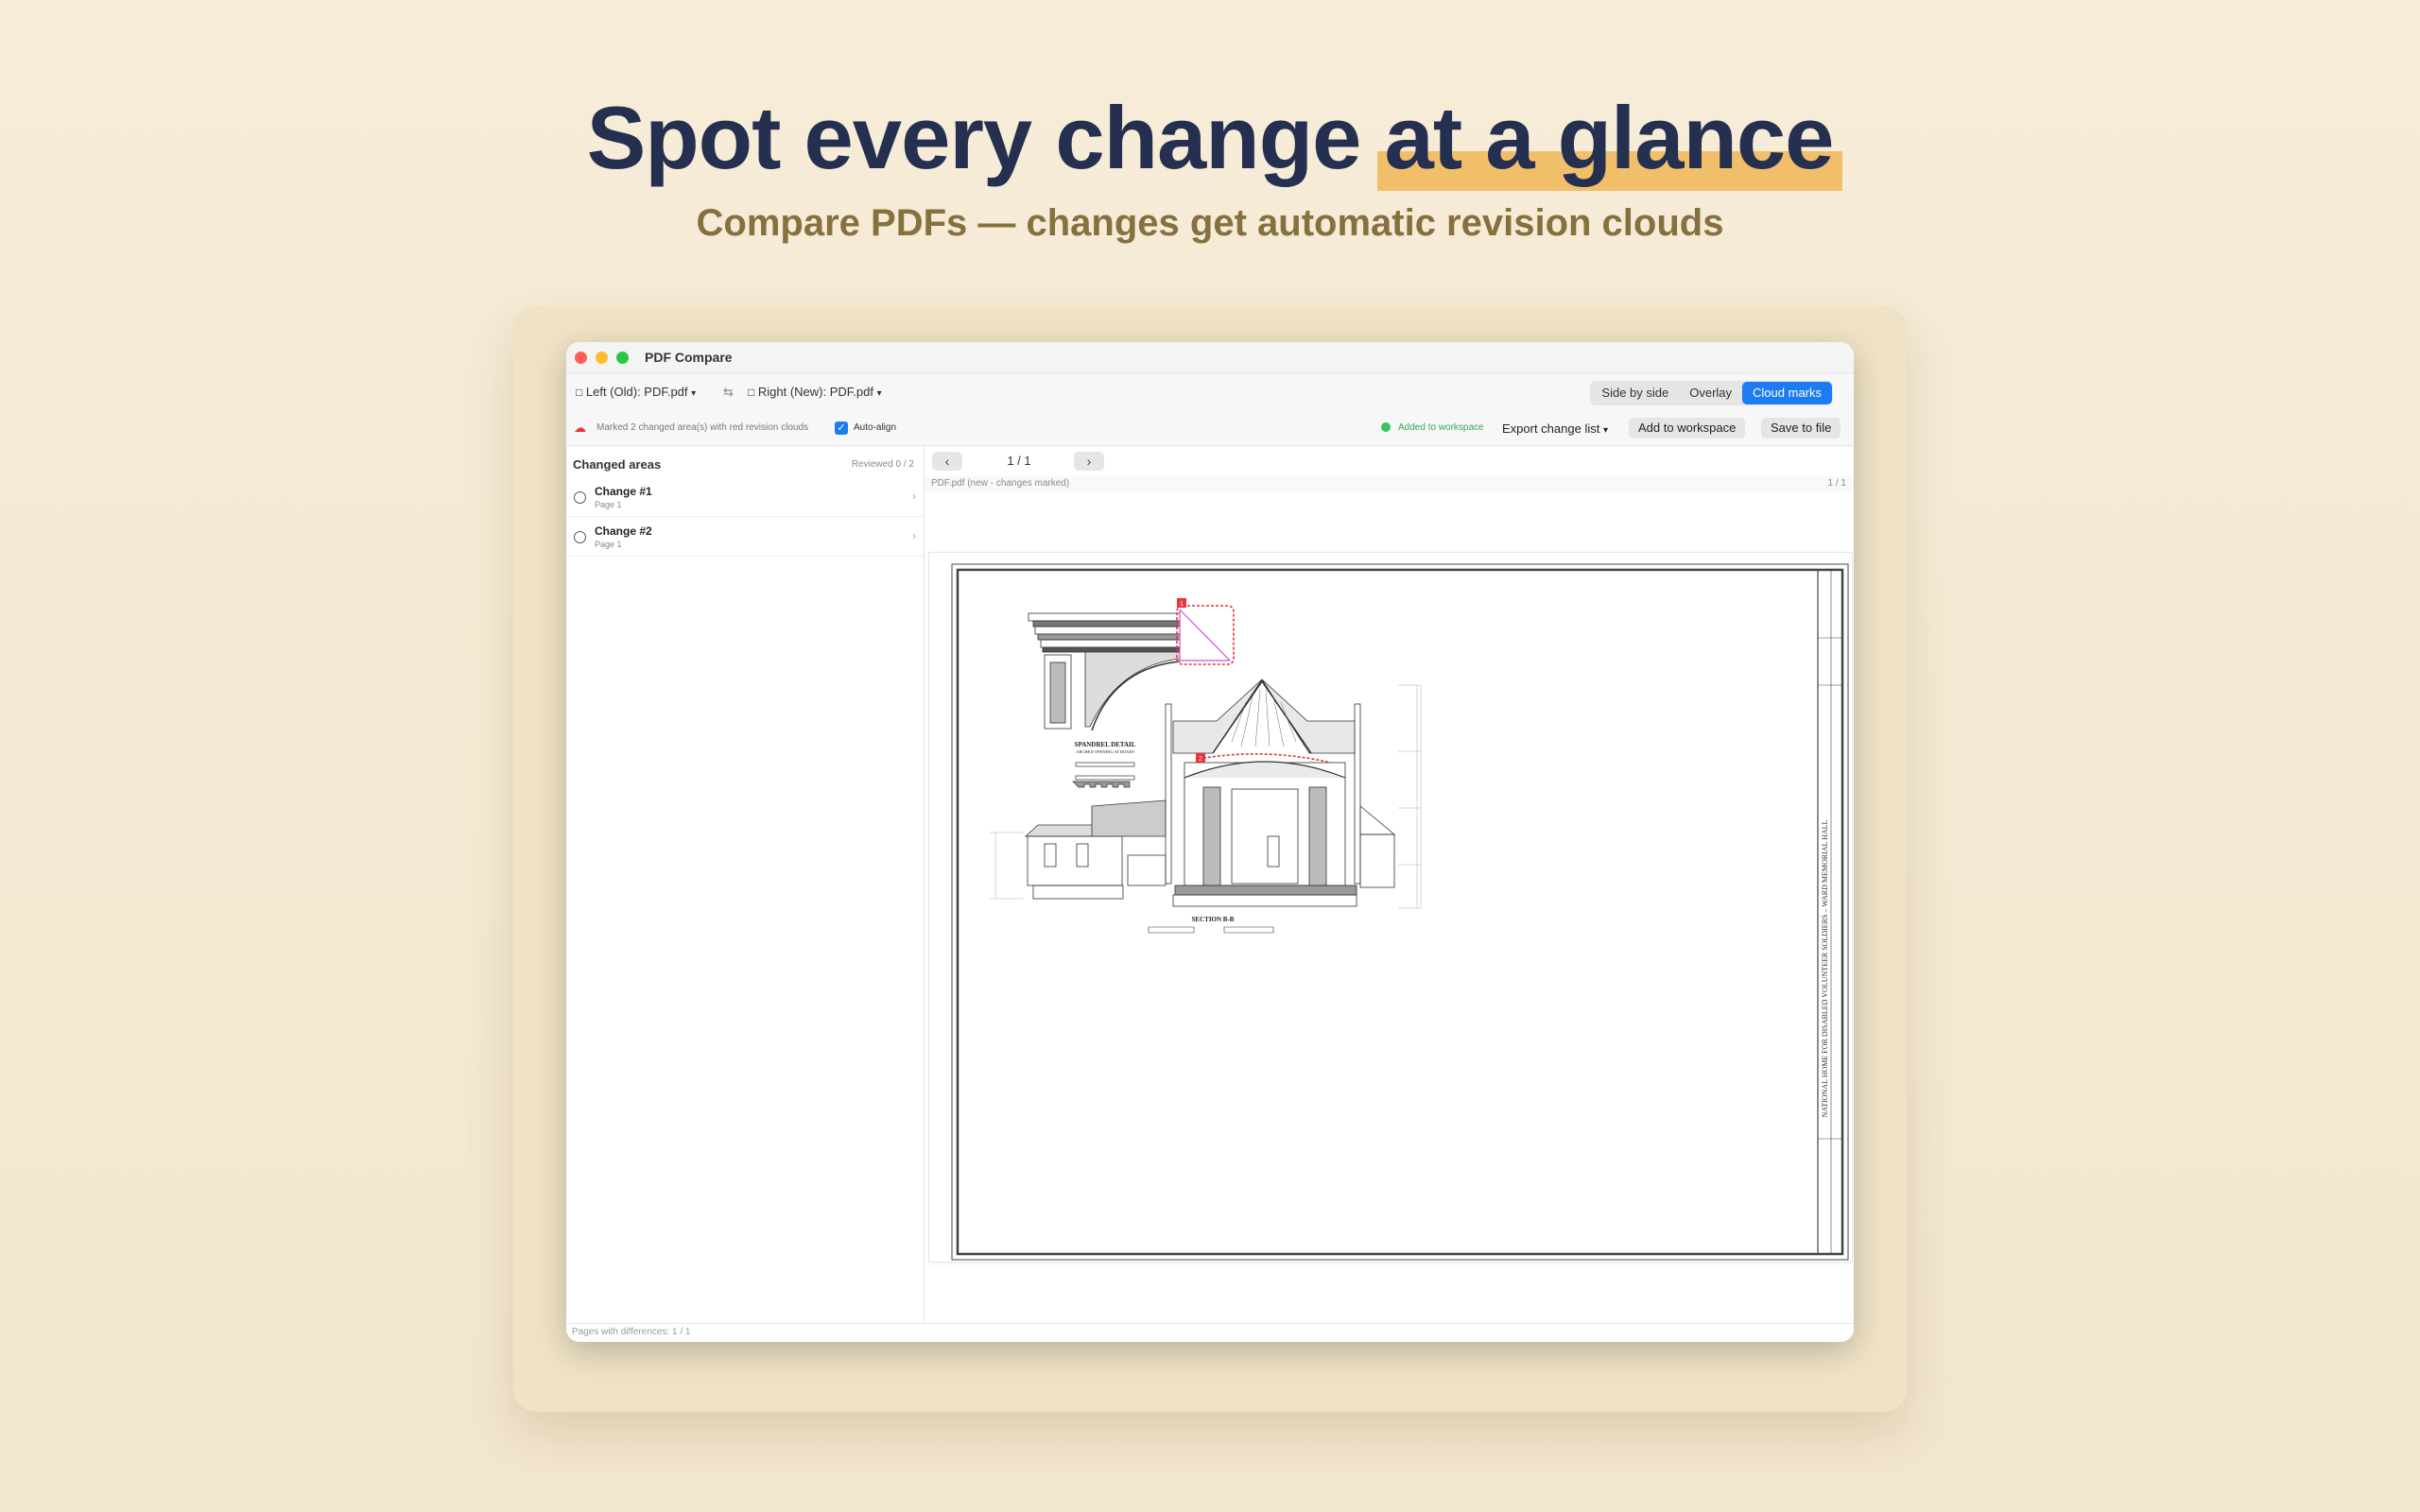  I want to click on add-to-workspace-button: Add to workspace, so click(1687, 428).